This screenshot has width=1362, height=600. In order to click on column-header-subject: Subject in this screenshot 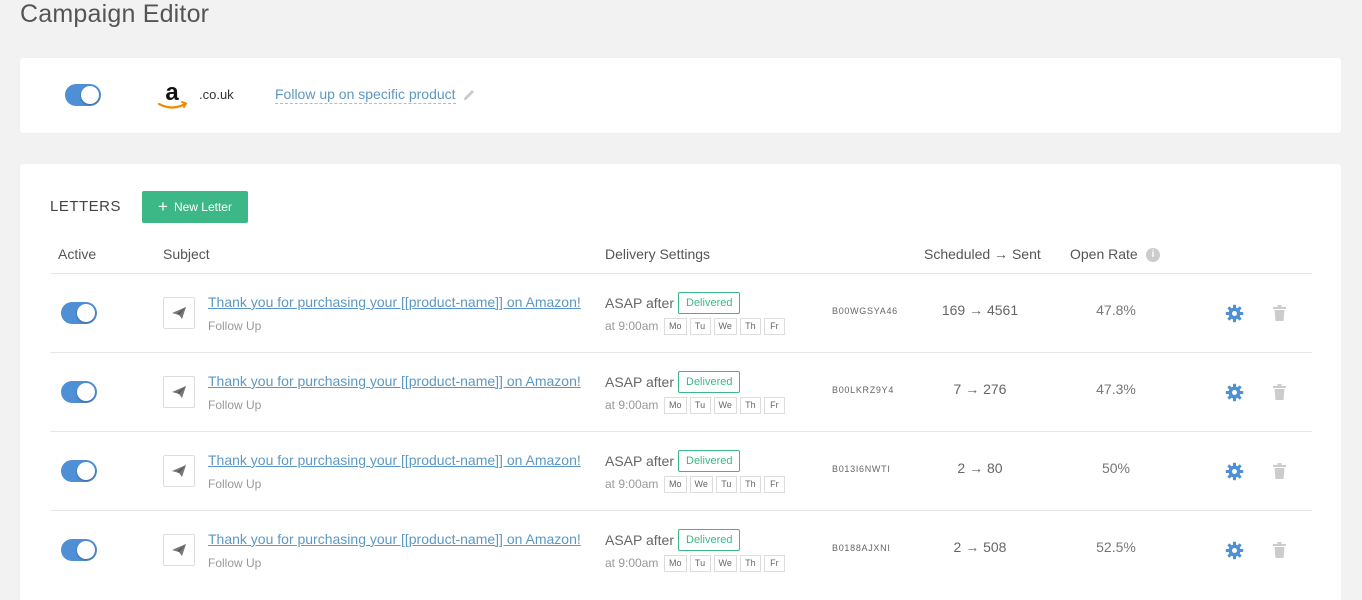, I will do `click(186, 254)`.